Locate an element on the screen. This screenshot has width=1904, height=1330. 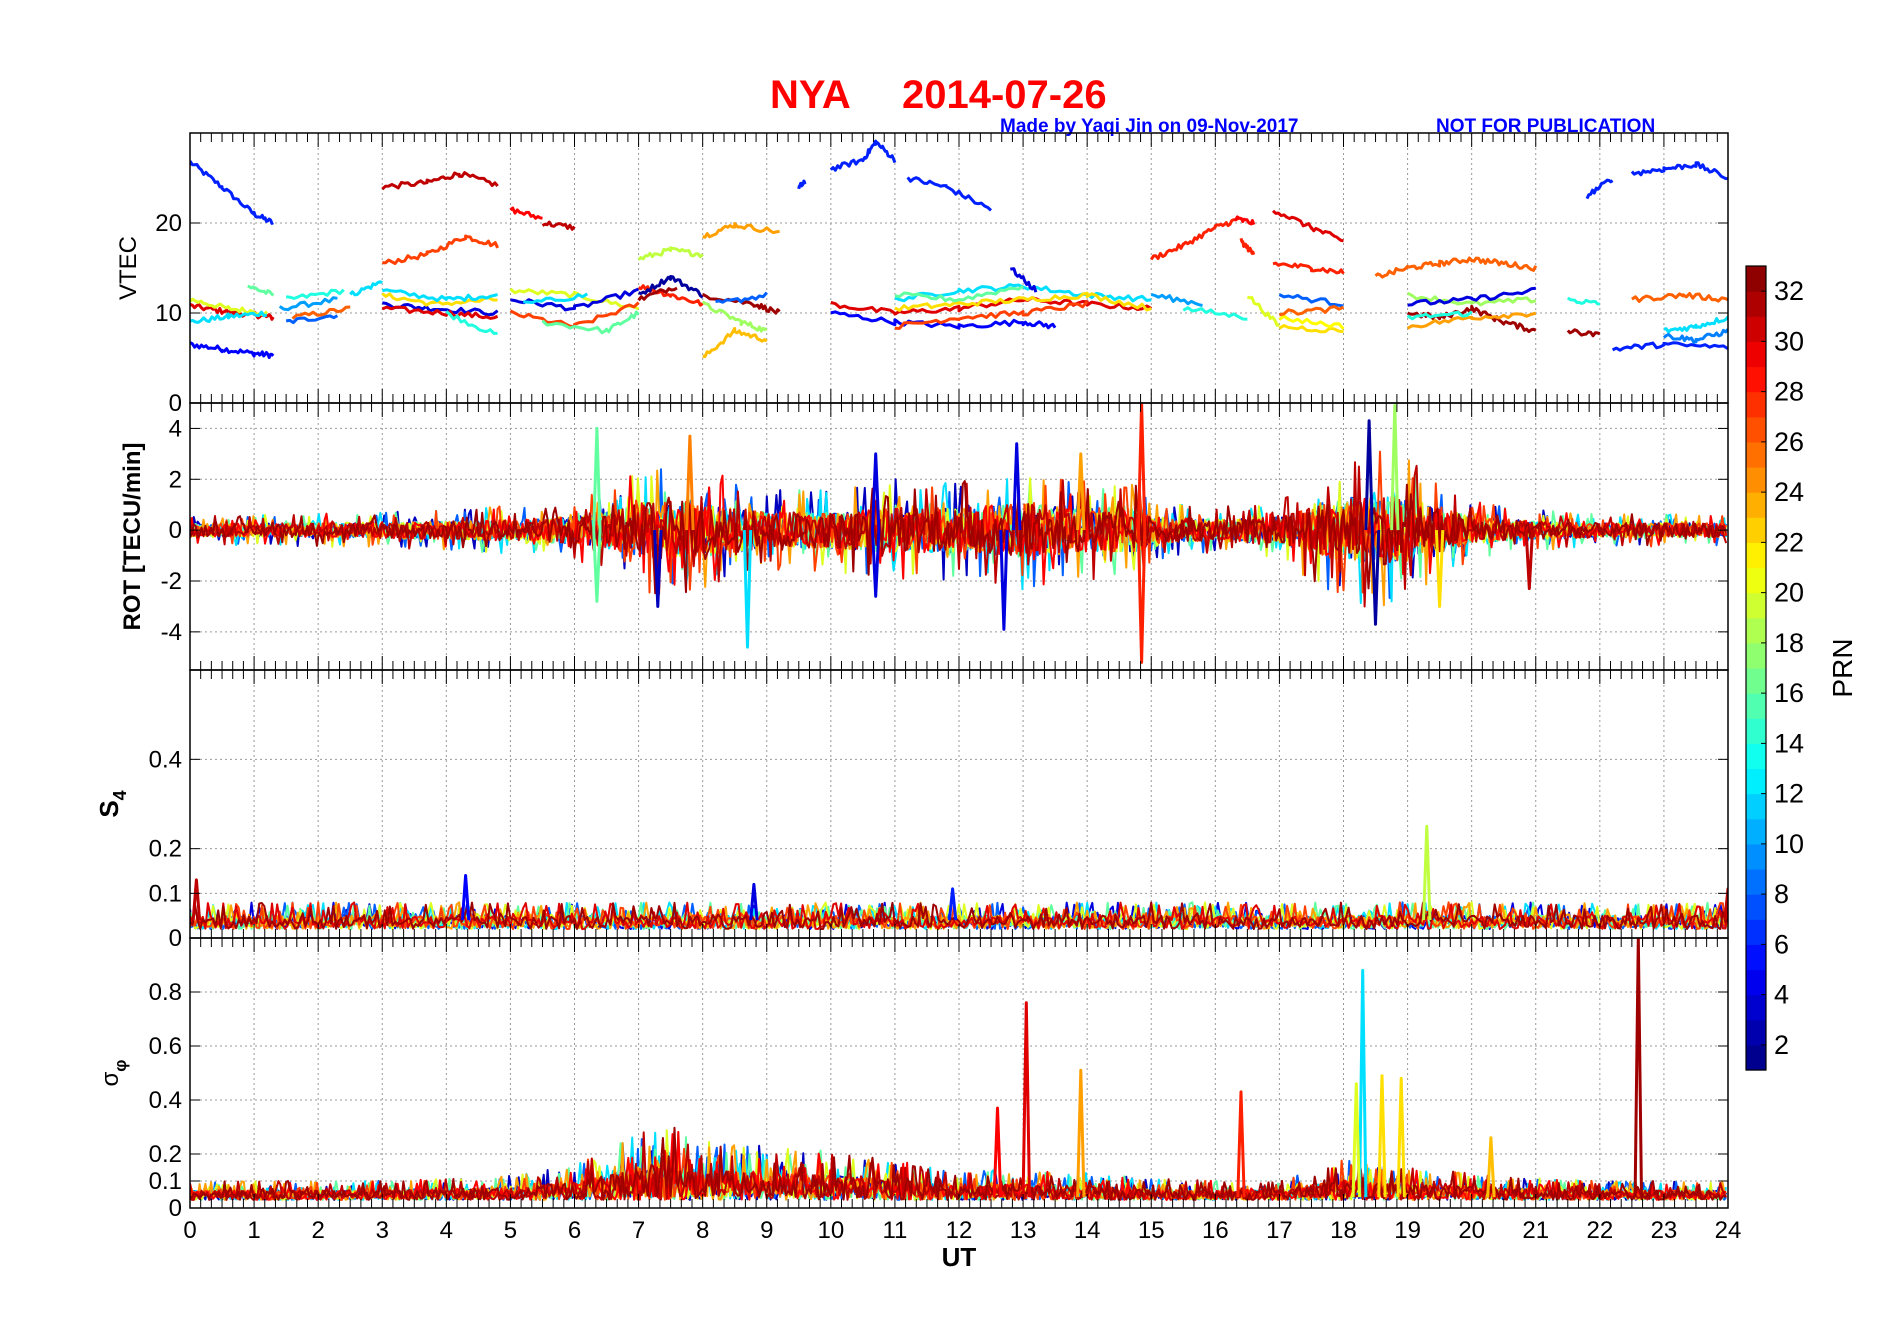
colorbar-label: PRN is located at coordinates (1842, 667).